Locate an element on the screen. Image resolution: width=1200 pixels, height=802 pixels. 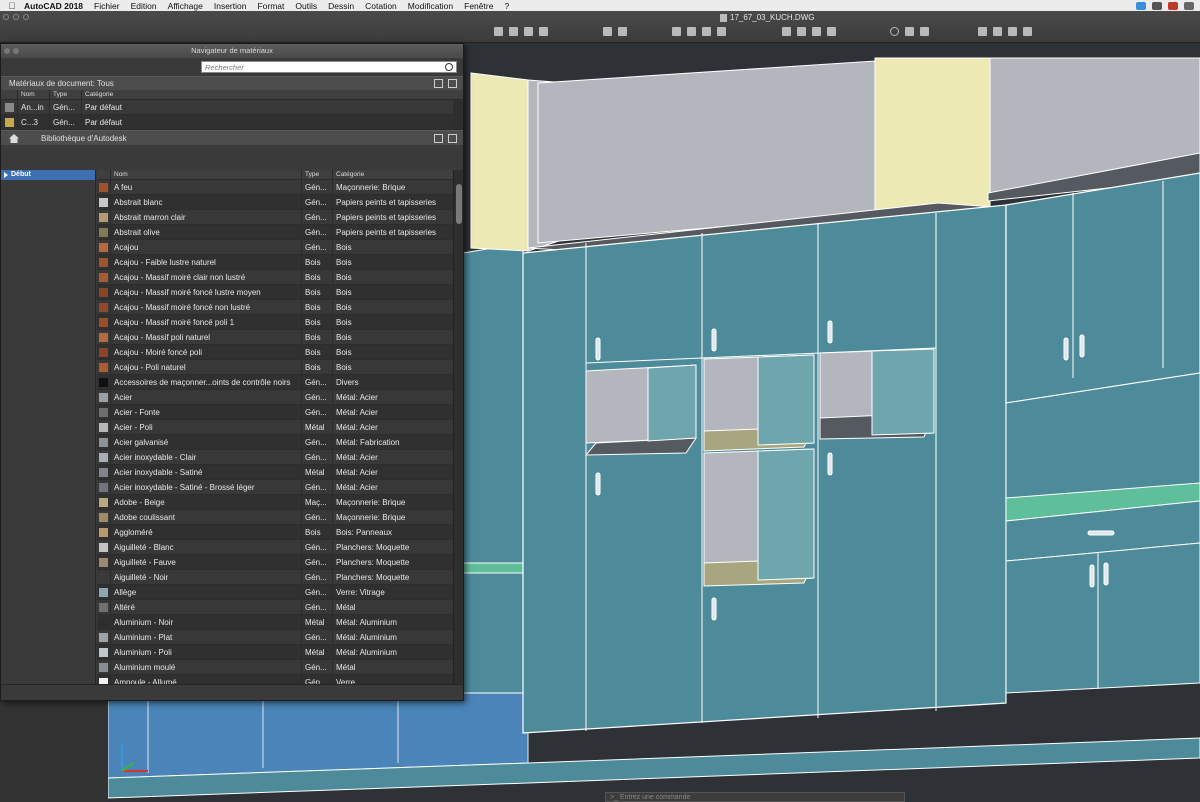
tools-icon is located at coordinates (1157, 5).